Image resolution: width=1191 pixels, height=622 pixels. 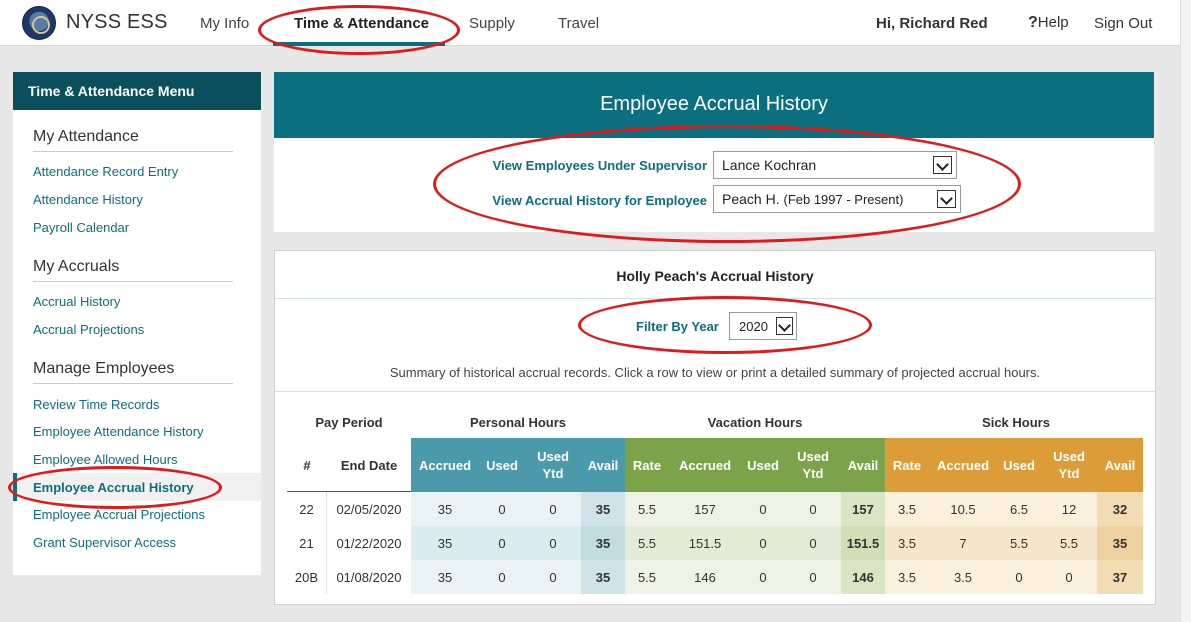 What do you see at coordinates (1123, 23) in the screenshot?
I see `sign-out-link: Sign Out` at bounding box center [1123, 23].